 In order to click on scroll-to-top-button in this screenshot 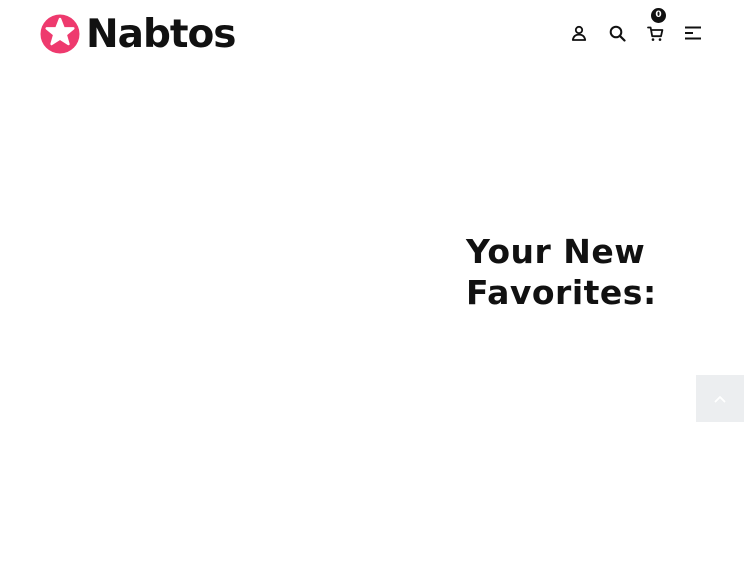, I will do `click(720, 398)`.